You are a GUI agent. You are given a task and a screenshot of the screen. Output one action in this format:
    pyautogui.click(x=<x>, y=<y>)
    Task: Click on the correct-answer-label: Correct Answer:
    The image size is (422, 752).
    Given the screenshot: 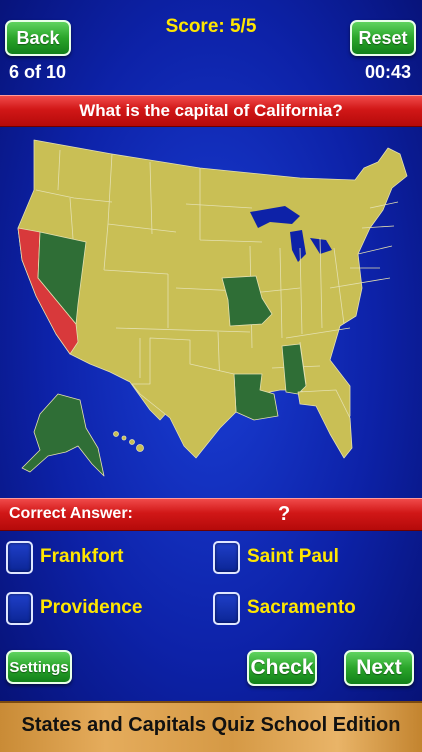 What is the action you would take?
    pyautogui.click(x=71, y=513)
    